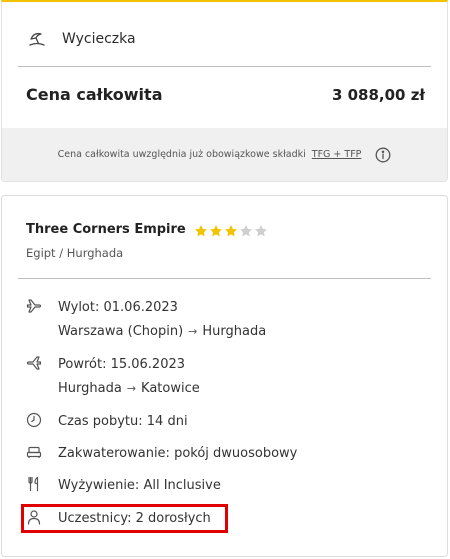 The height and width of the screenshot is (559, 450). Describe the element at coordinates (123, 421) in the screenshot. I see `duration-text: Czas pobytu: 14 dni` at that location.